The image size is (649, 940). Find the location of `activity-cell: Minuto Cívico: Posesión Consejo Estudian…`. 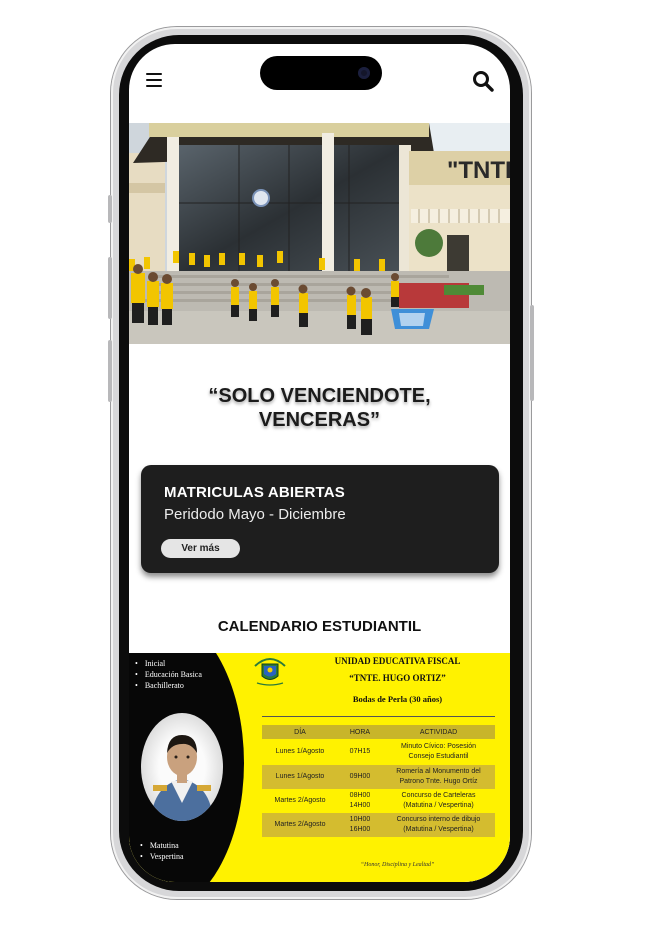

activity-cell: Minuto Cívico: Posesión Consejo Estudian… is located at coordinates (438, 752).